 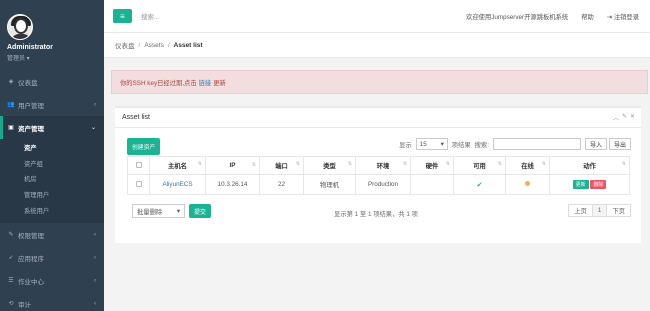 What do you see at coordinates (589, 165) in the screenshot?
I see `col-actions: 动作 ⇅` at bounding box center [589, 165].